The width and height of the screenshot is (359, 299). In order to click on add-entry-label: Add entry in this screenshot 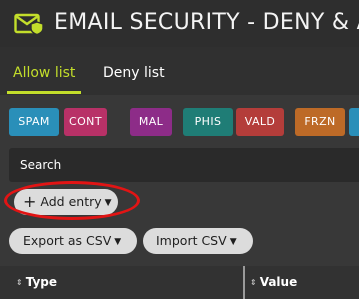, I will do `click(71, 201)`.